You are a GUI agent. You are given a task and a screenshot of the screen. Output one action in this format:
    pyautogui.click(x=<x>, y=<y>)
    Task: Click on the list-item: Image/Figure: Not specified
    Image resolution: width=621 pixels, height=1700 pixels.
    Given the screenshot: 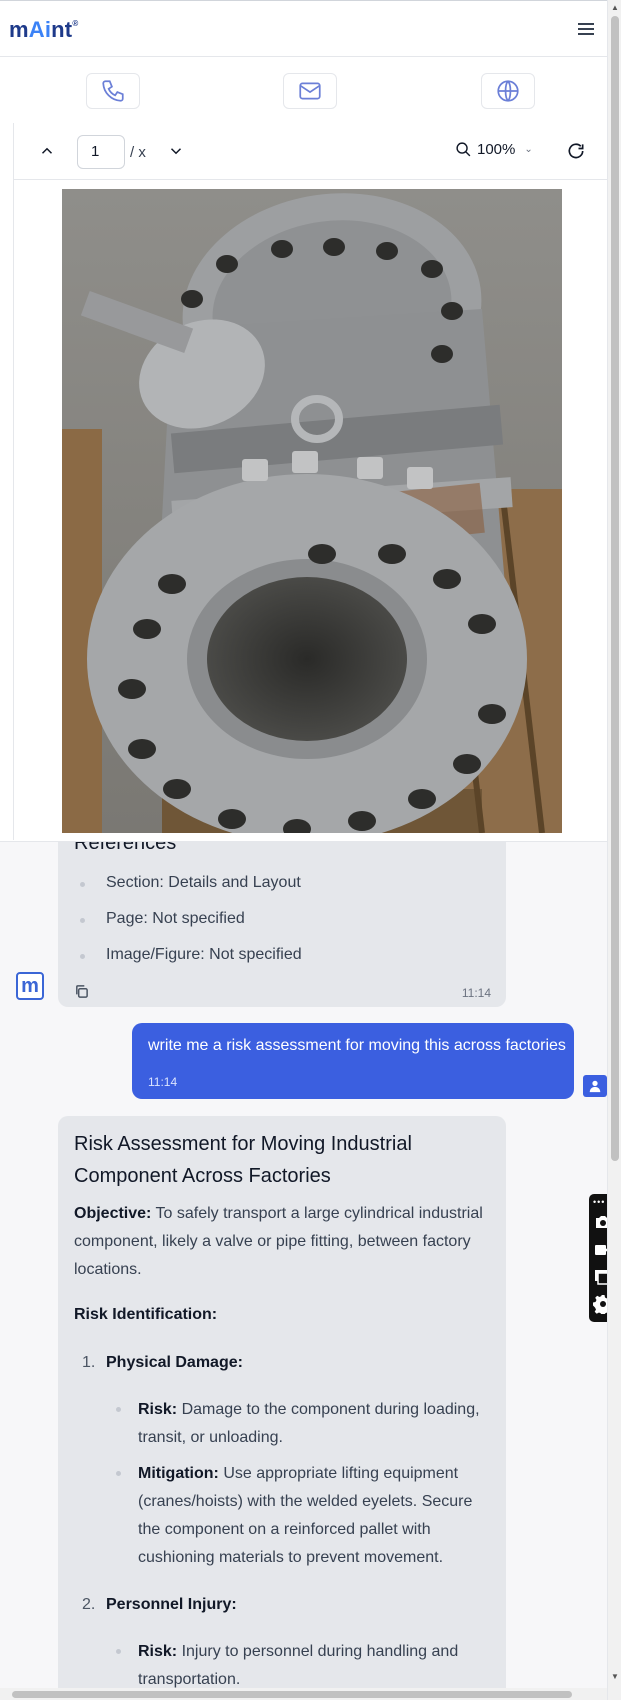 What is the action you would take?
    pyautogui.click(x=191, y=954)
    